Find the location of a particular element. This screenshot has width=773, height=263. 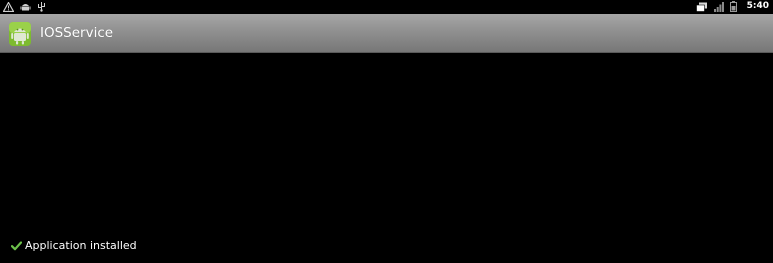

status-bar: 5:40 is located at coordinates (386, 6).